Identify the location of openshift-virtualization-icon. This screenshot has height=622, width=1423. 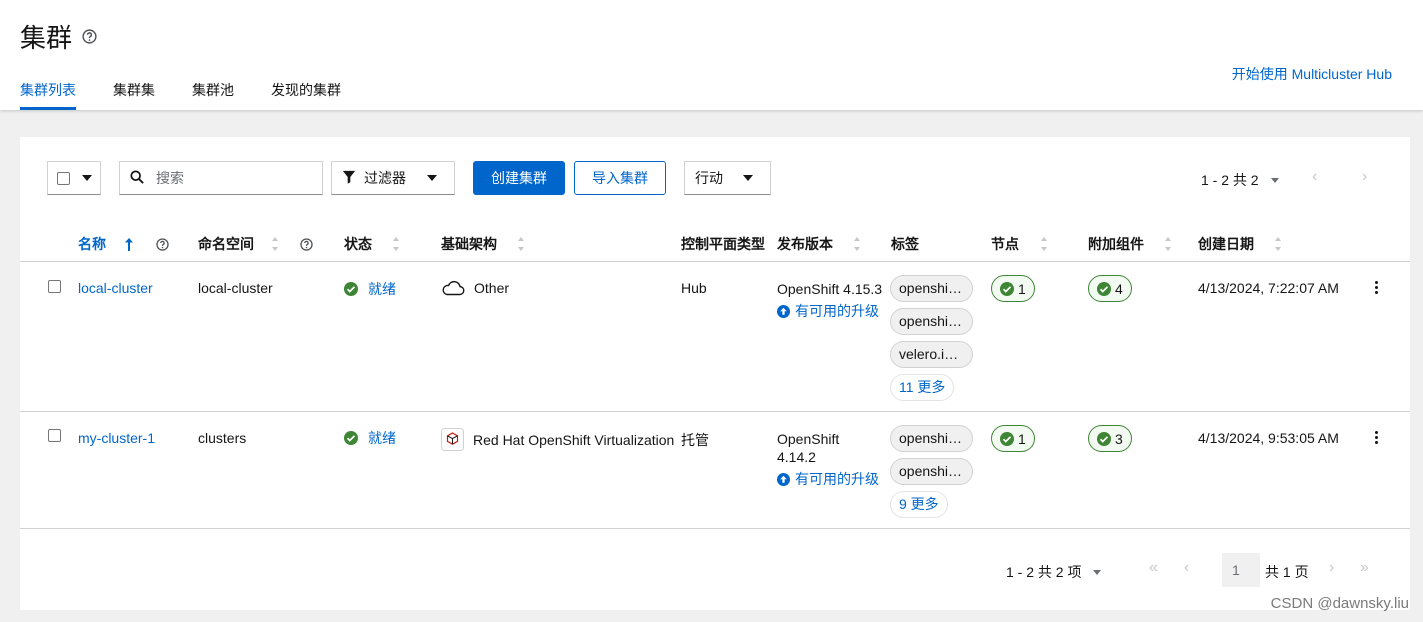
(452, 439).